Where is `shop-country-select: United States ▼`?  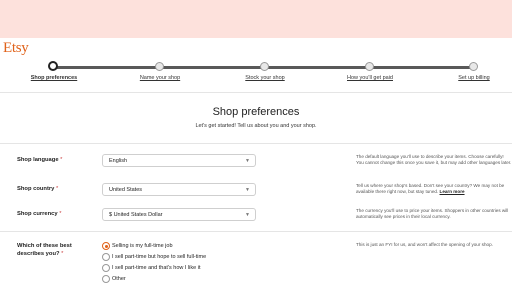
shop-country-select: United States ▼ is located at coordinates (179, 189).